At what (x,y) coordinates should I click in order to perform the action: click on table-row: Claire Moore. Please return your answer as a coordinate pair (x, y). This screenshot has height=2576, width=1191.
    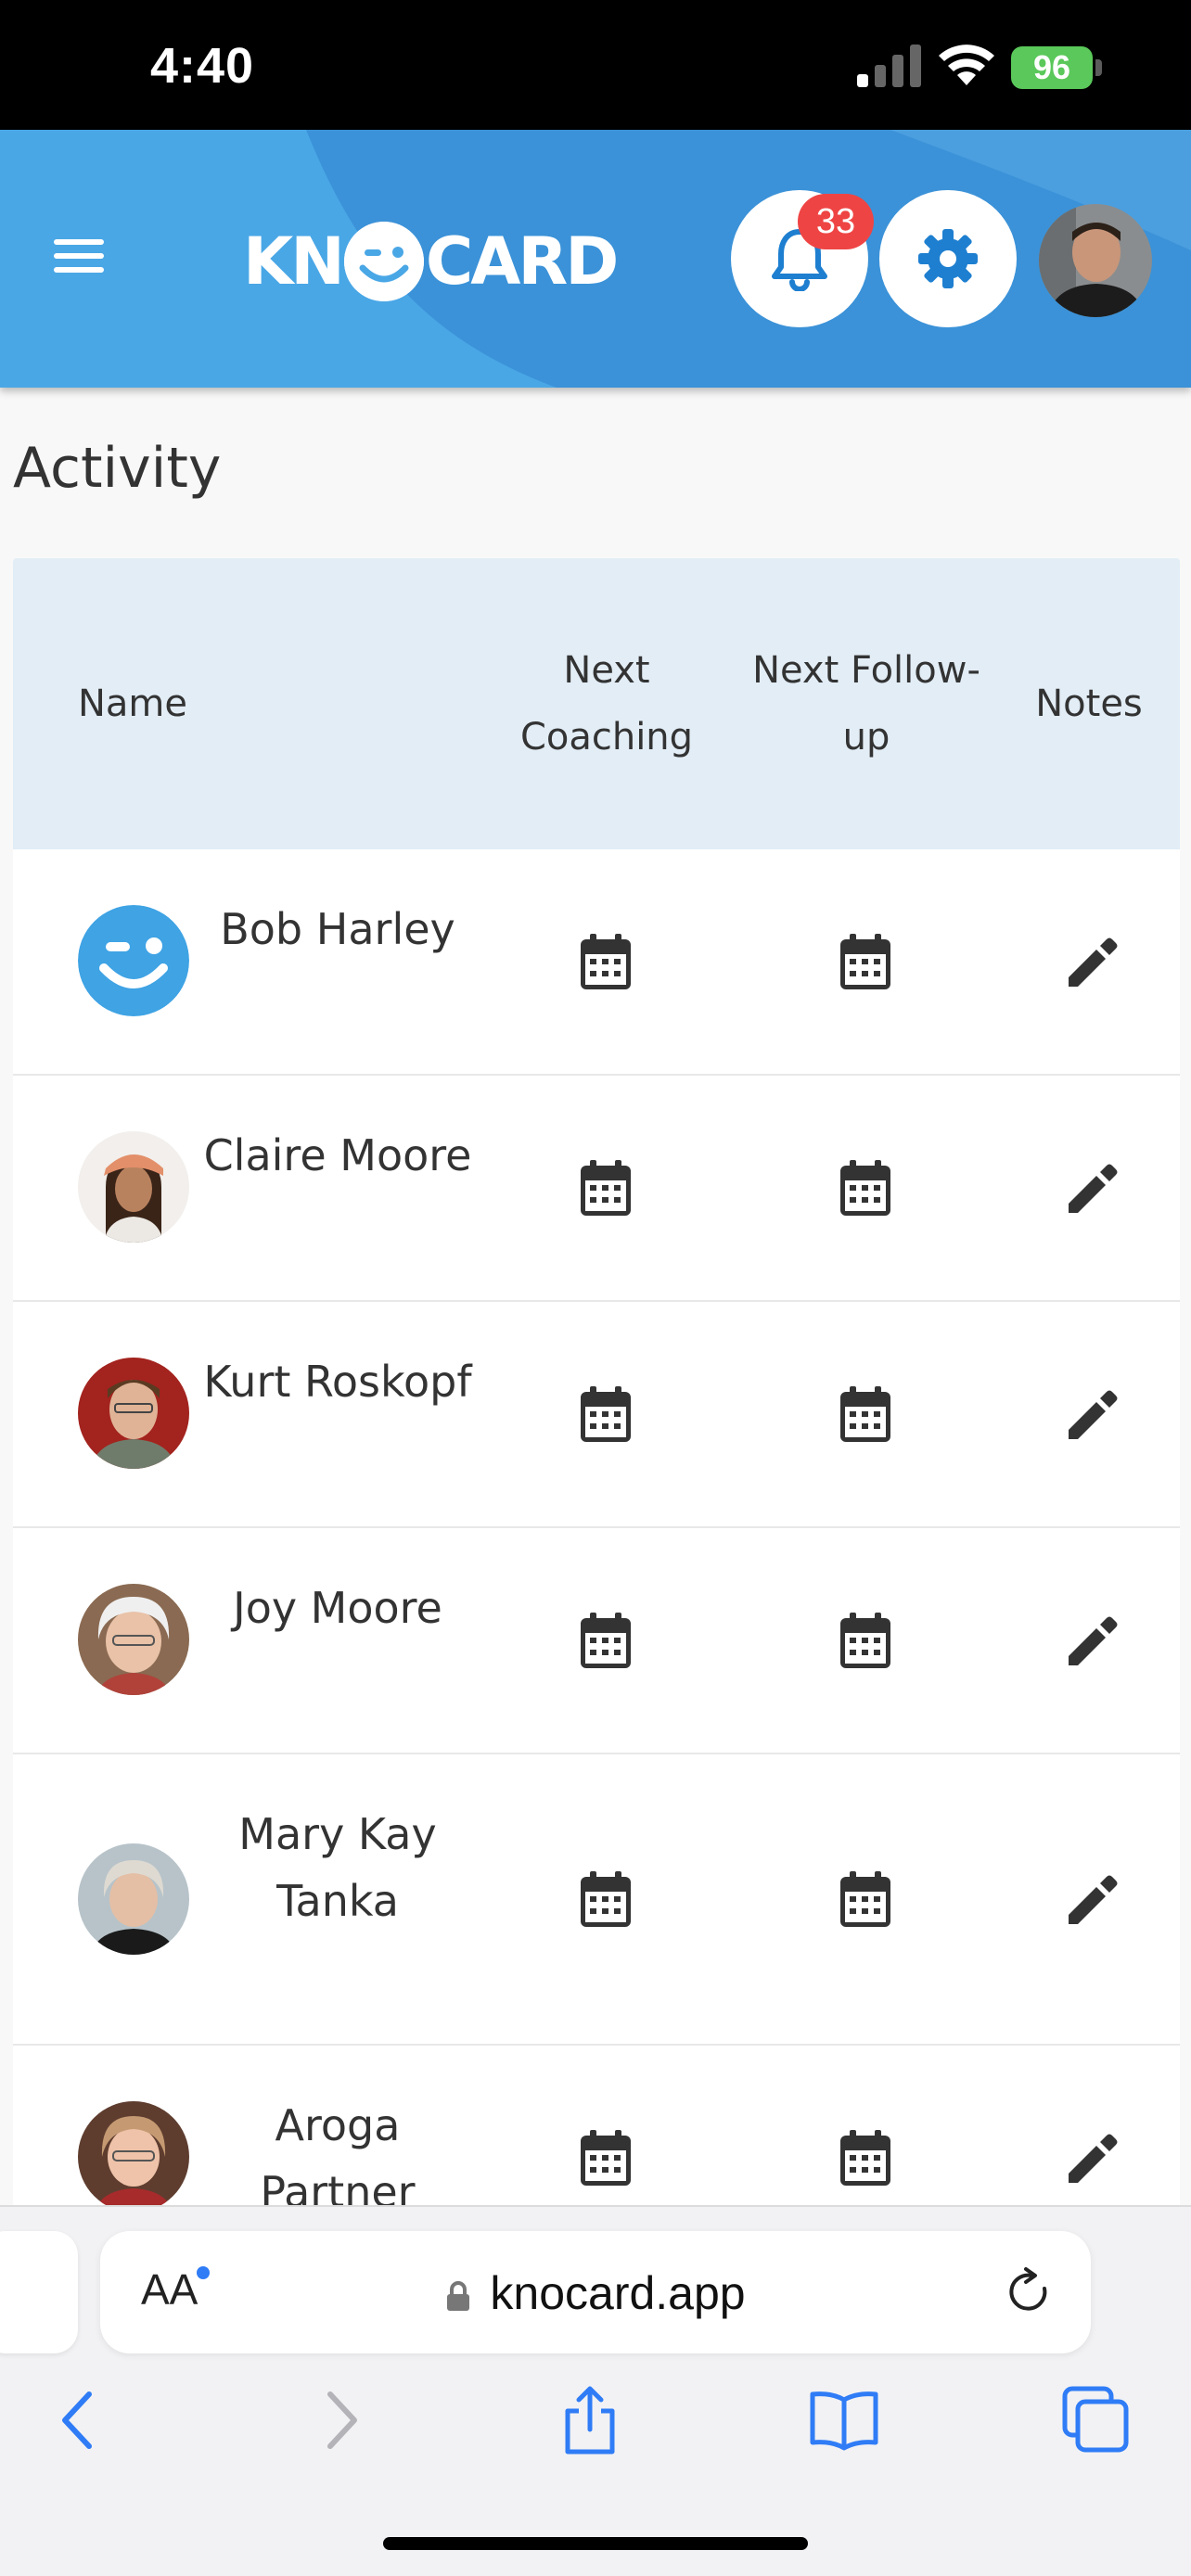
    Looking at the image, I should click on (597, 1189).